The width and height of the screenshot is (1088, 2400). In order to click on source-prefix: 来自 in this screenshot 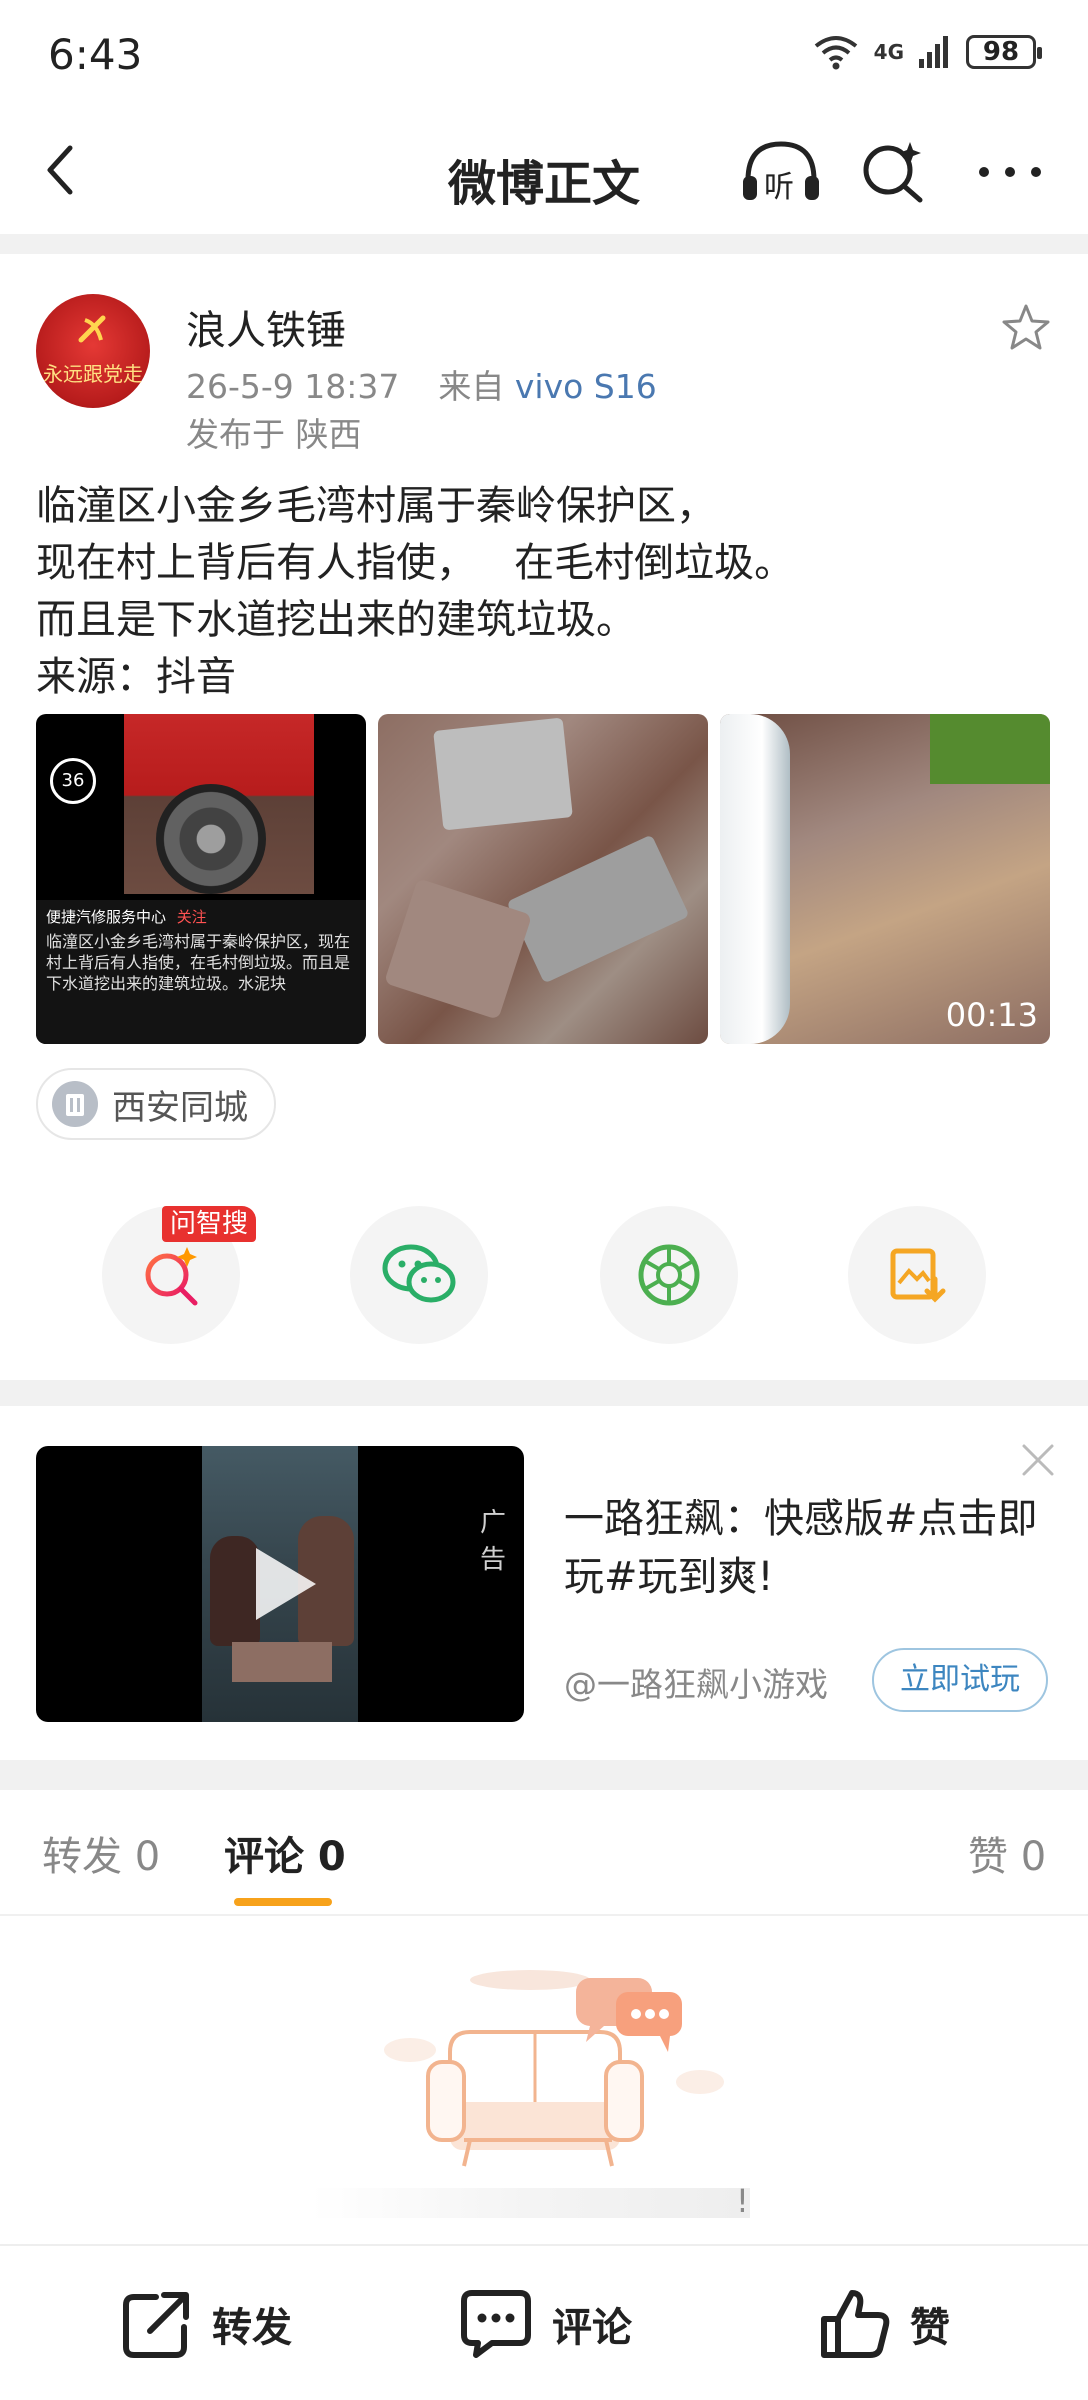, I will do `click(471, 386)`.